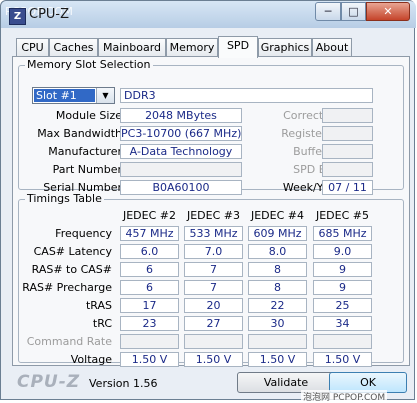  What do you see at coordinates (344, 396) in the screenshot?
I see `footer-watermark: 泡泡网 PCPOP.COM` at bounding box center [344, 396].